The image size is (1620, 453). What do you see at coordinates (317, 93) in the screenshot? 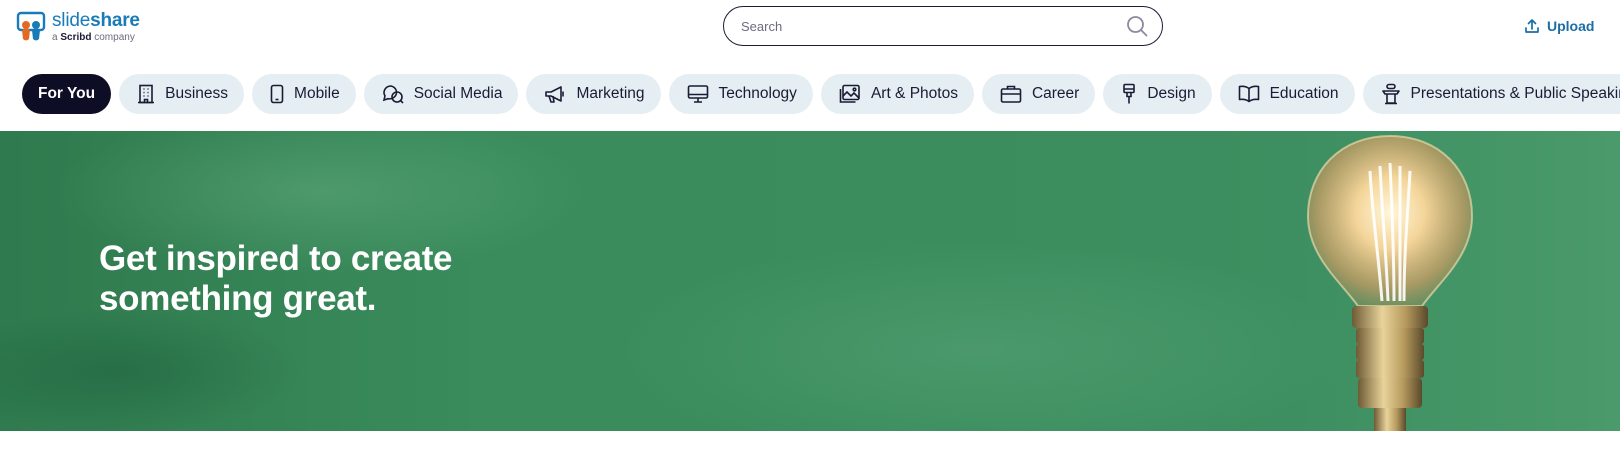
I see `category-label: Mobile` at bounding box center [317, 93].